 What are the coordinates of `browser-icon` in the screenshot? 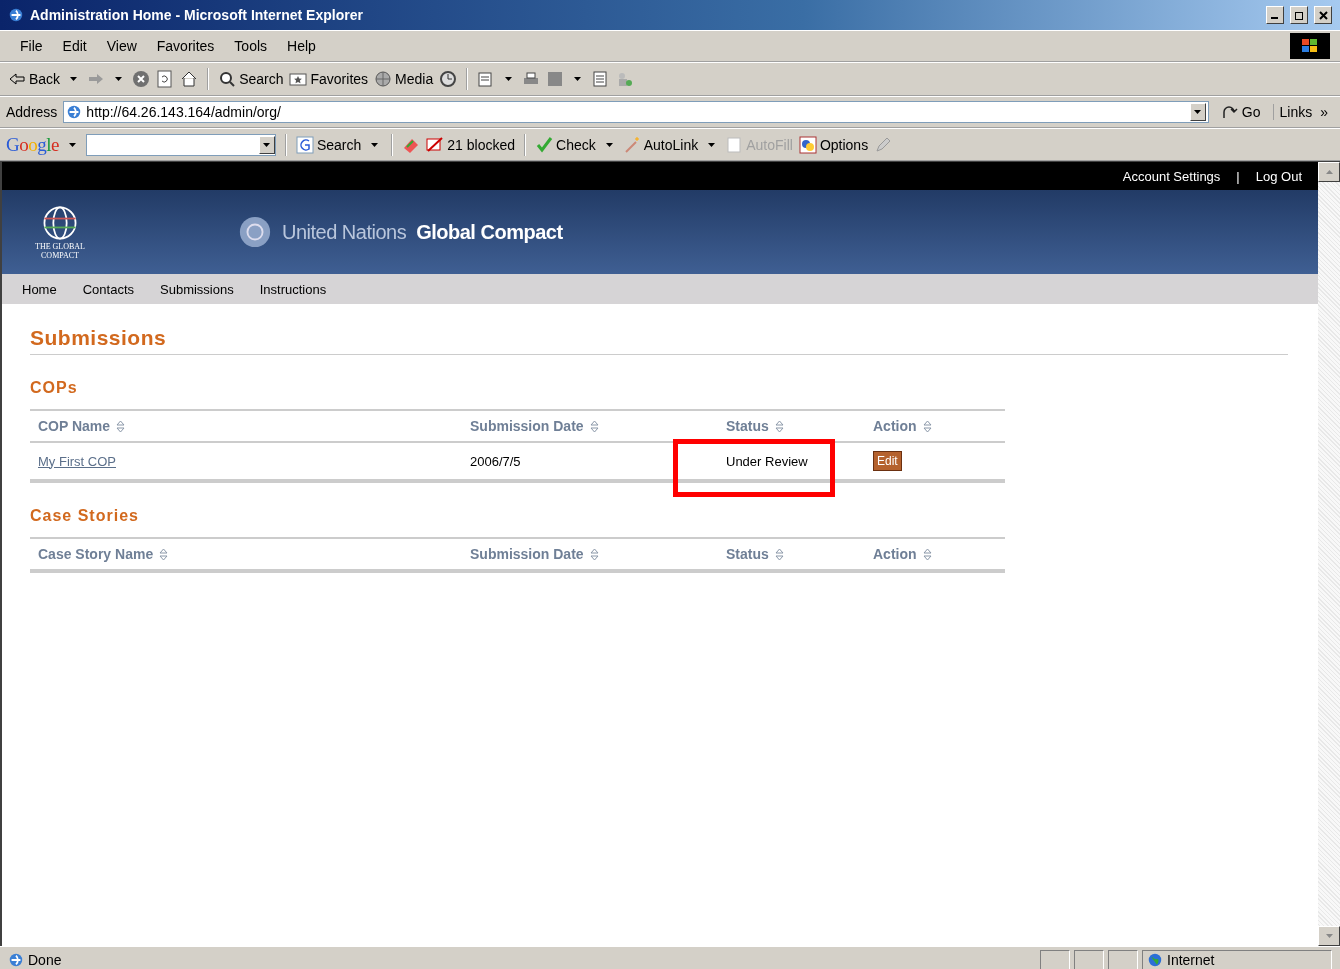 It's located at (16, 15).